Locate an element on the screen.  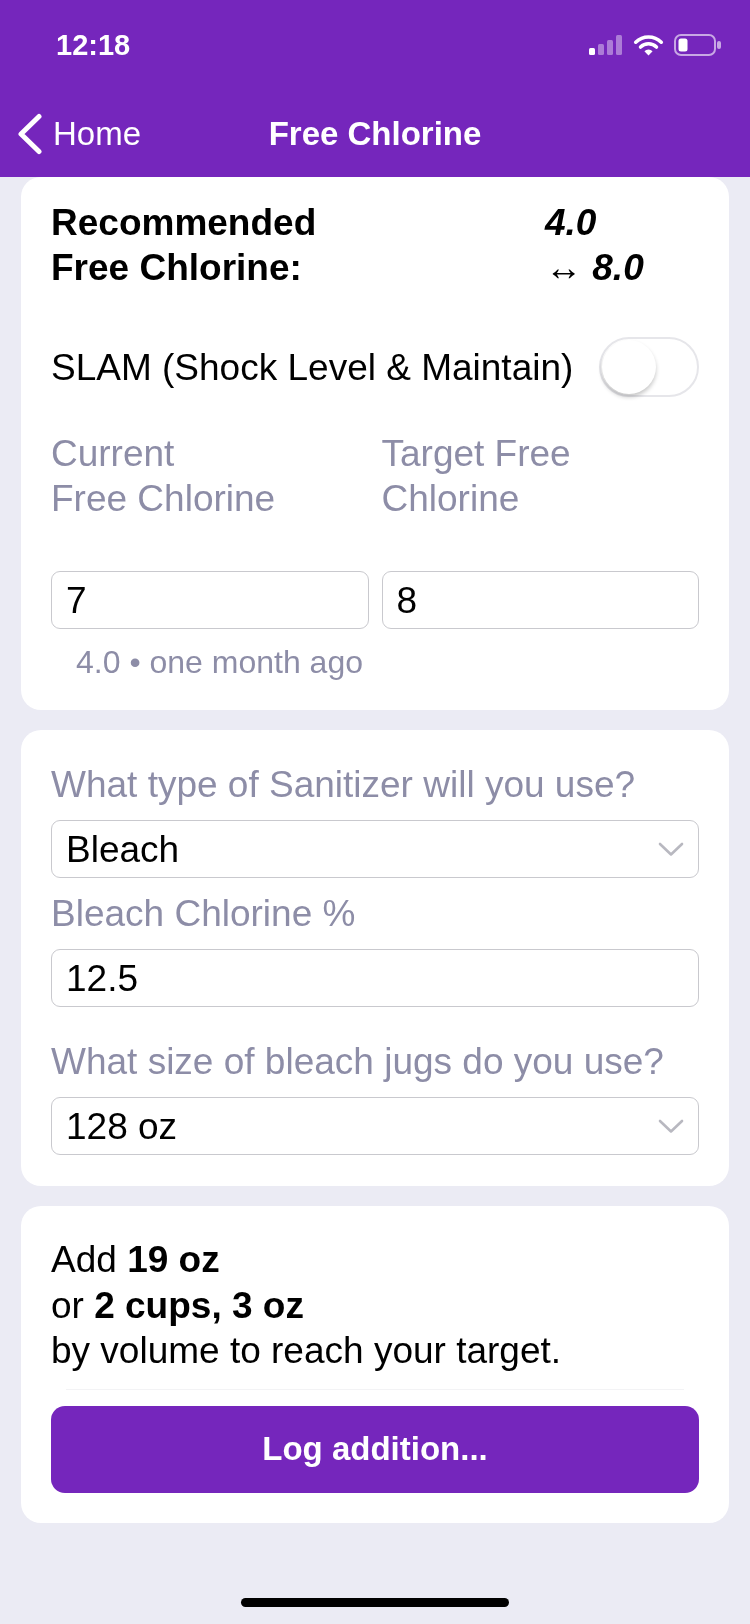
back-button: Home is located at coordinates (79, 133).